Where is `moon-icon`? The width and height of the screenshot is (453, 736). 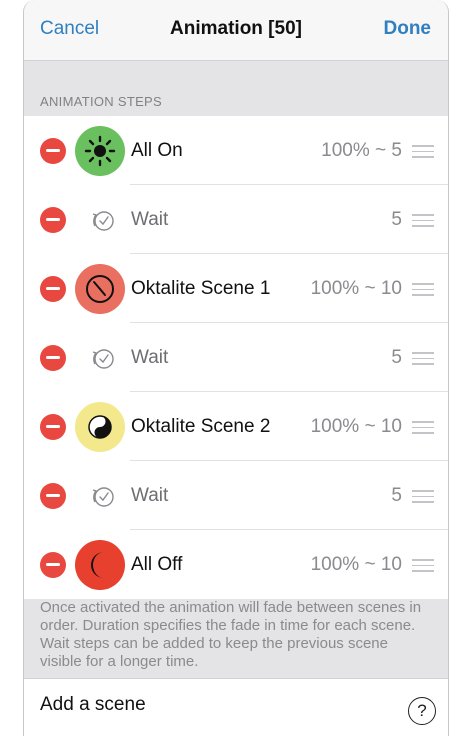 moon-icon is located at coordinates (100, 565).